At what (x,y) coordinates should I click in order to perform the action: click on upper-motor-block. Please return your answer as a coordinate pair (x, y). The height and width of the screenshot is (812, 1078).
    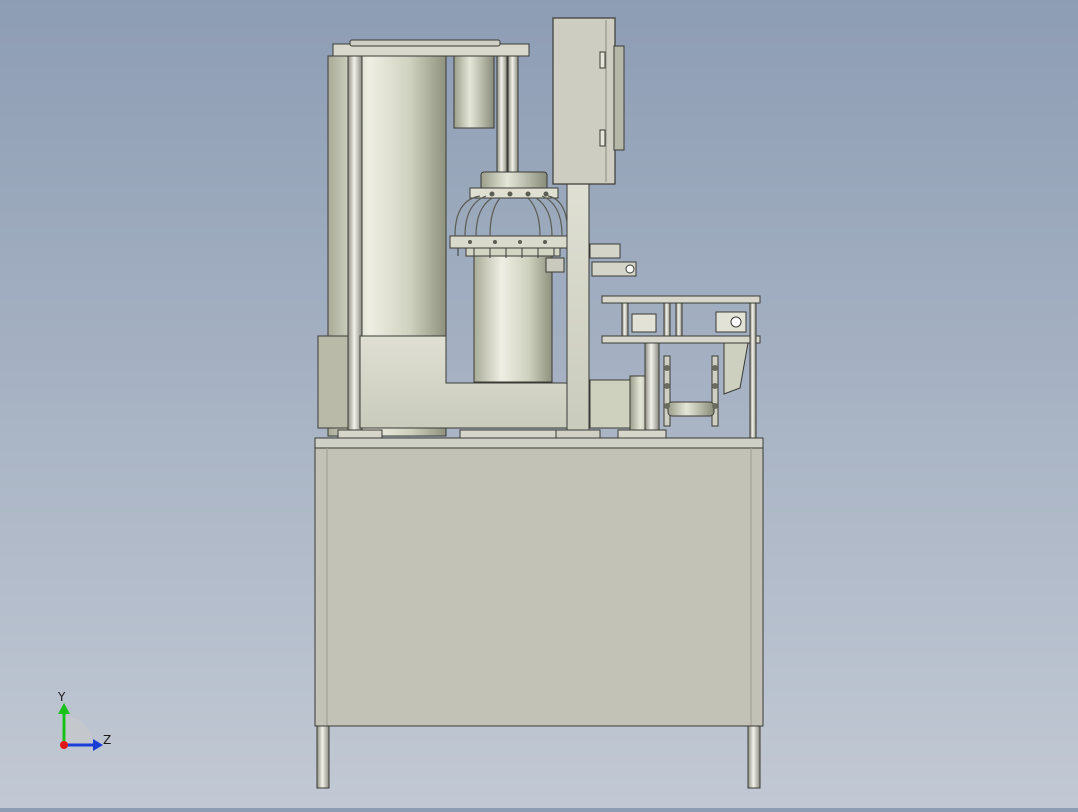
    Looking at the image, I should click on (474, 92).